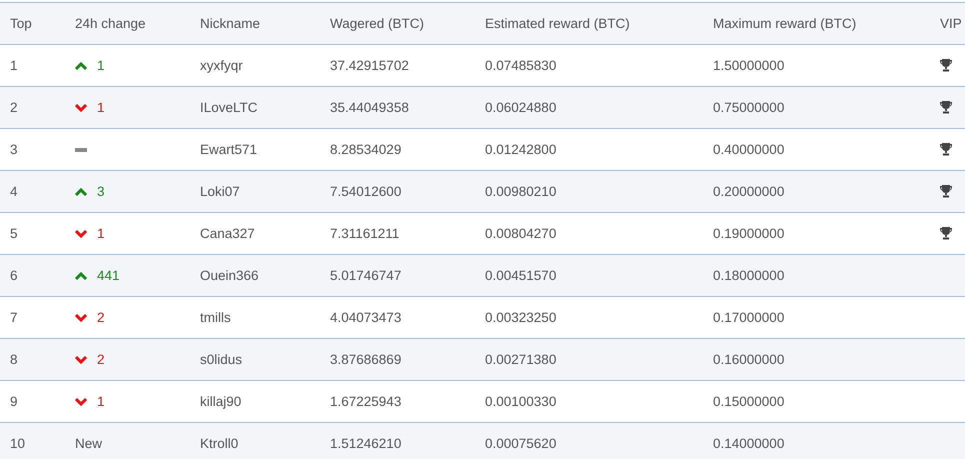 The image size is (965, 459). What do you see at coordinates (14, 149) in the screenshot?
I see `table-cell-text: 3` at bounding box center [14, 149].